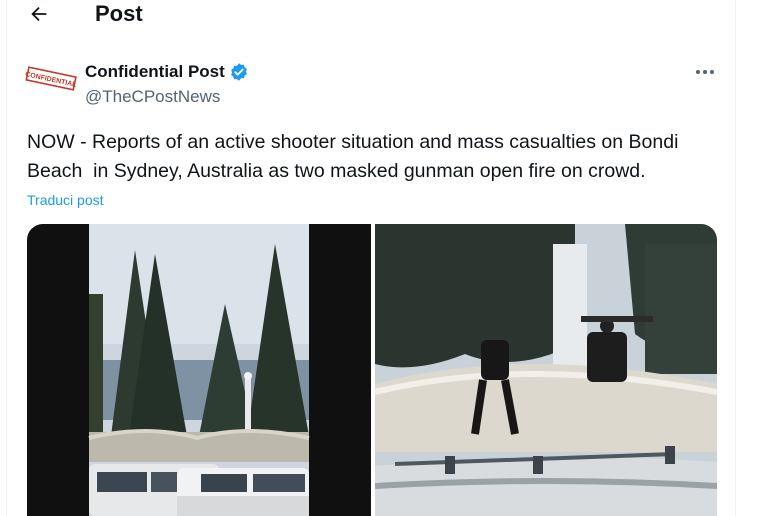 This screenshot has width=774, height=516. I want to click on avatar: CONFIDENTIAL, so click(51, 79).